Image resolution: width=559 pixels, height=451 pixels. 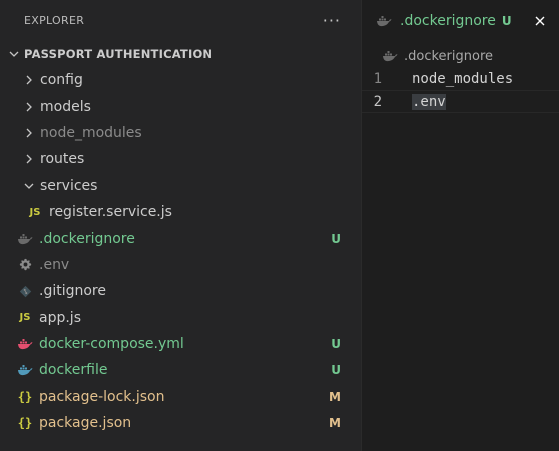 What do you see at coordinates (180, 291) in the screenshot?
I see `tree-file-gitignore: .gitignore` at bounding box center [180, 291].